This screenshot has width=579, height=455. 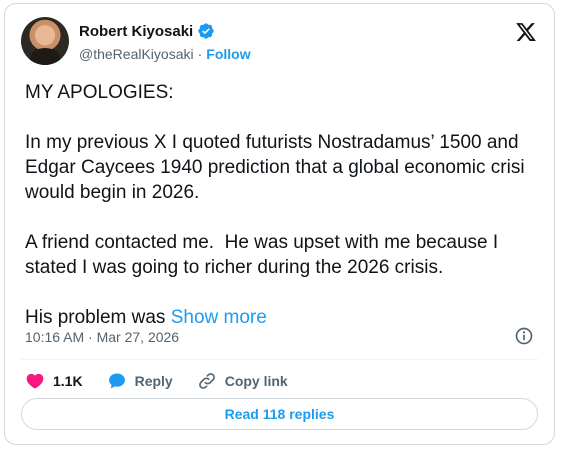 I want to click on author-display-name: Robert Kiyosaki, so click(x=136, y=31).